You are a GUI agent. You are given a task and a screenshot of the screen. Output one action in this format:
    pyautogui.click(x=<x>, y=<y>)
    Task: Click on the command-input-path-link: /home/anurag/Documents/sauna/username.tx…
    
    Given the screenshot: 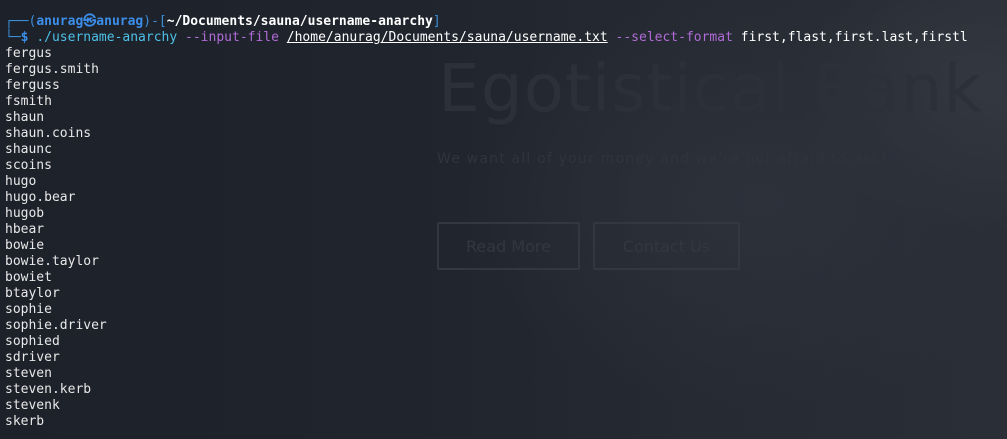 What is the action you would take?
    pyautogui.click(x=447, y=37)
    